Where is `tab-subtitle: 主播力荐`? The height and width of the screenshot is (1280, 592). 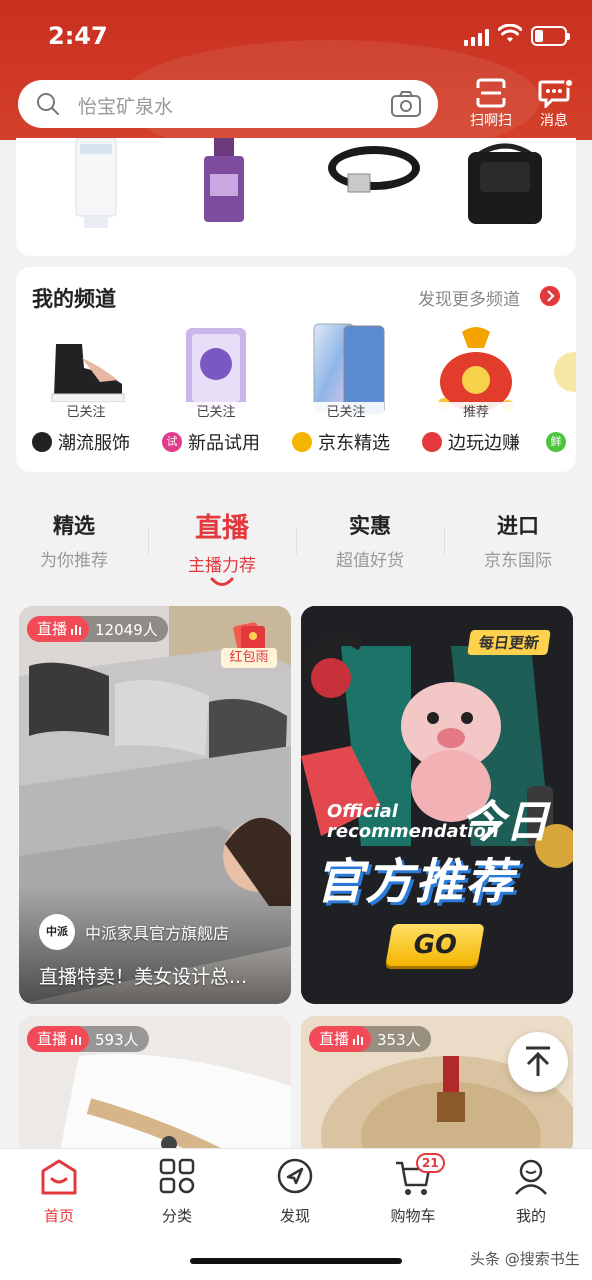
tab-subtitle: 主播力荐 is located at coordinates (222, 566).